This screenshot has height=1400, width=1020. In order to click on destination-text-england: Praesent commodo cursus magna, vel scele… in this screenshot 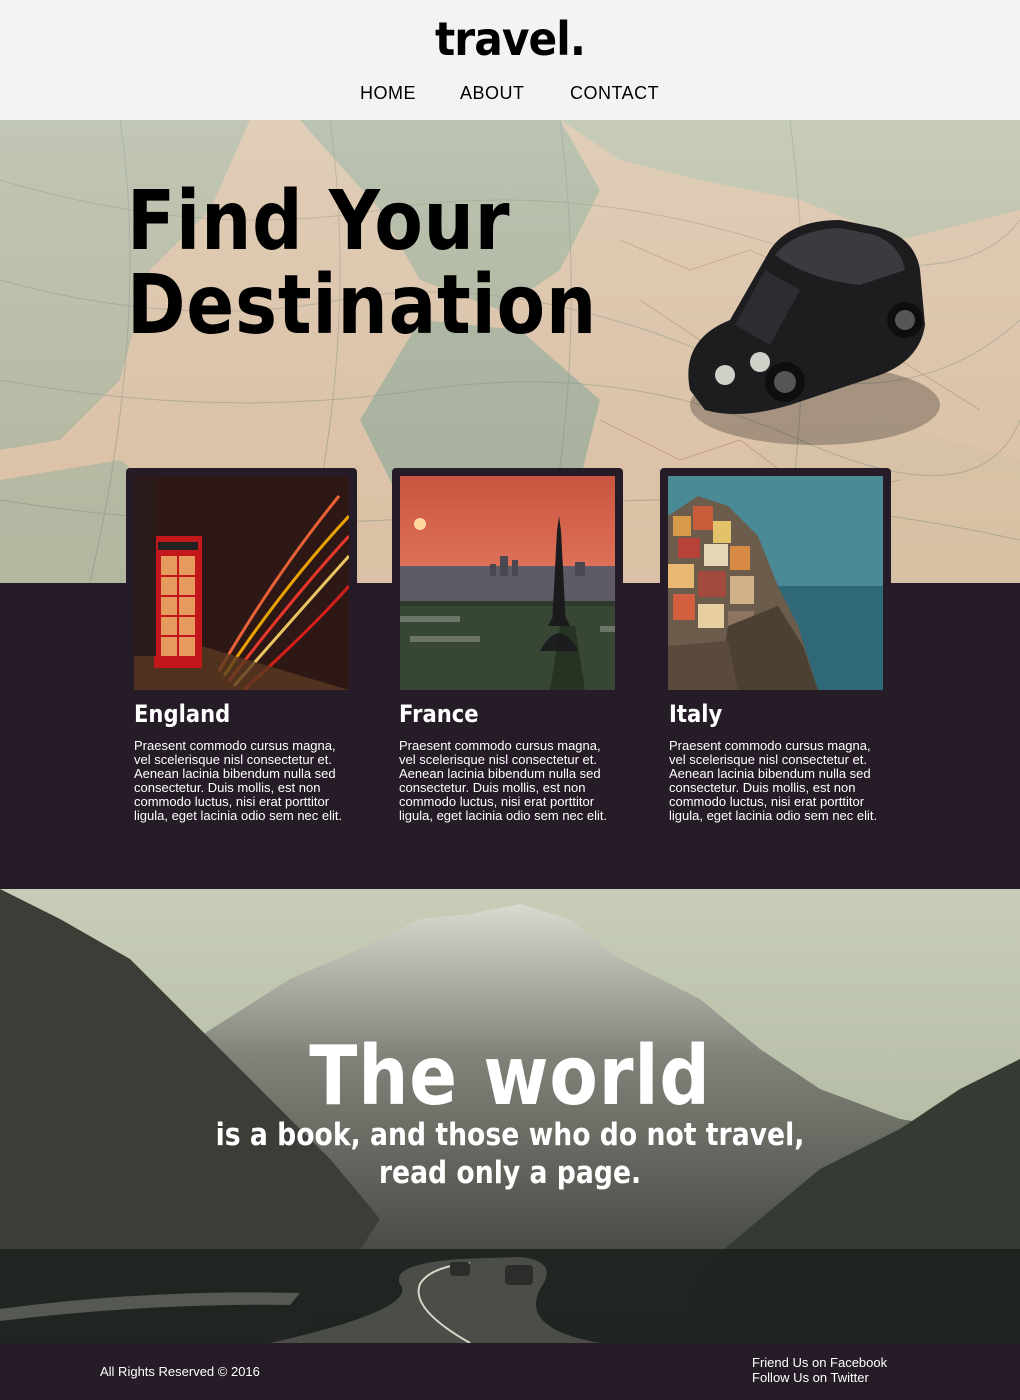, I will do `click(238, 780)`.